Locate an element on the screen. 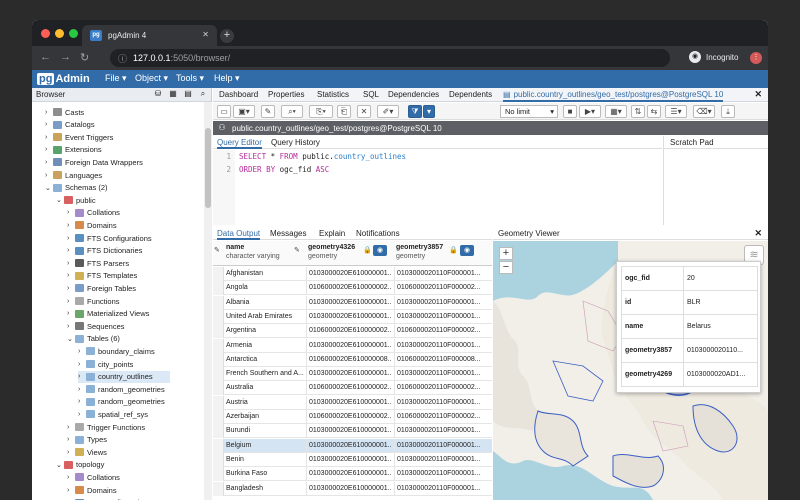 This screenshot has width=800, height=500. scratch-pad-panel: Scratch Pad is located at coordinates (715, 180).